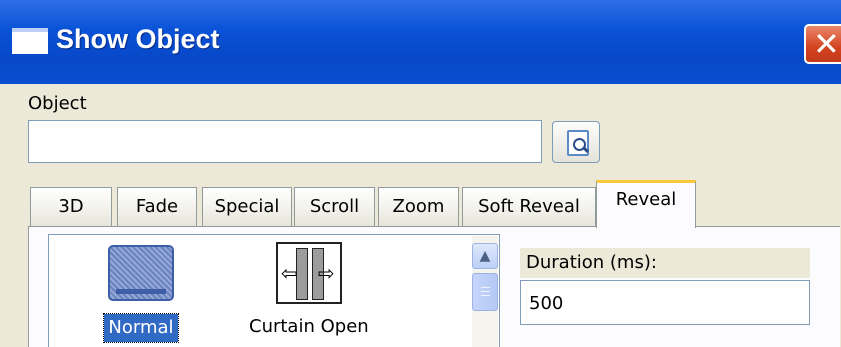 The width and height of the screenshot is (841, 347). What do you see at coordinates (57, 103) in the screenshot?
I see `object-label: Object` at bounding box center [57, 103].